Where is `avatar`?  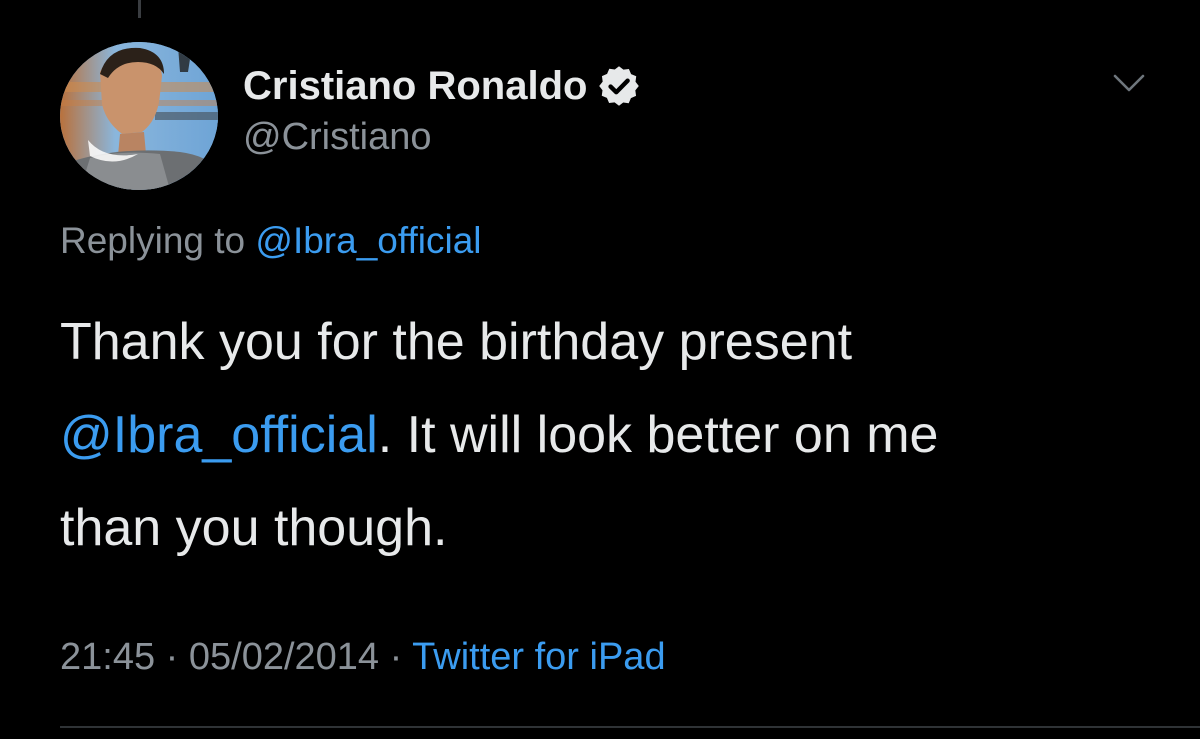
avatar is located at coordinates (139, 116).